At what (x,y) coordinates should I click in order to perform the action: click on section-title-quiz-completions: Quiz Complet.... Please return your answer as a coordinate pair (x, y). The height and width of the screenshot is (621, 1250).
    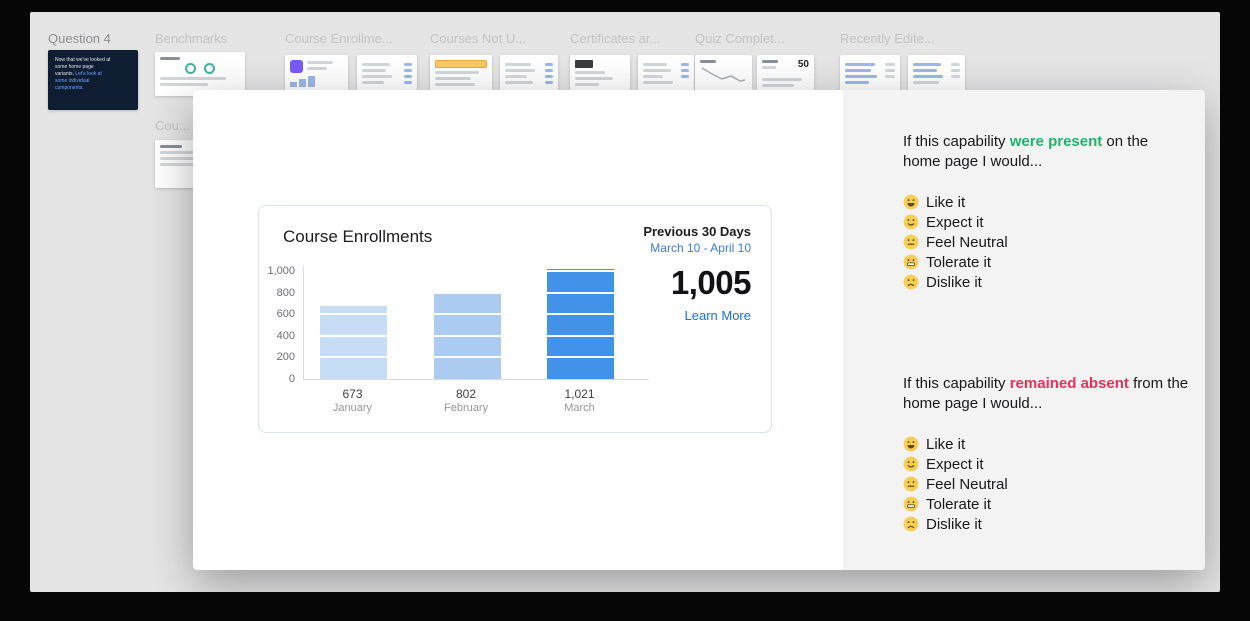
    Looking at the image, I should click on (740, 38).